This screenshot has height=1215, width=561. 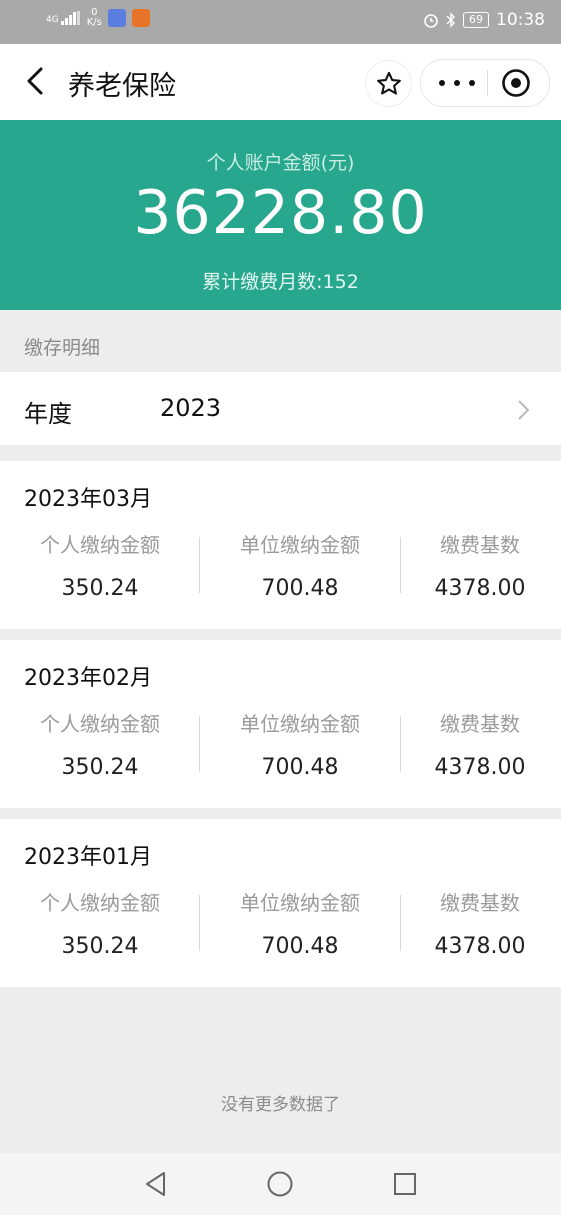 What do you see at coordinates (94, 22) in the screenshot?
I see `net-speed-unit: K/s` at bounding box center [94, 22].